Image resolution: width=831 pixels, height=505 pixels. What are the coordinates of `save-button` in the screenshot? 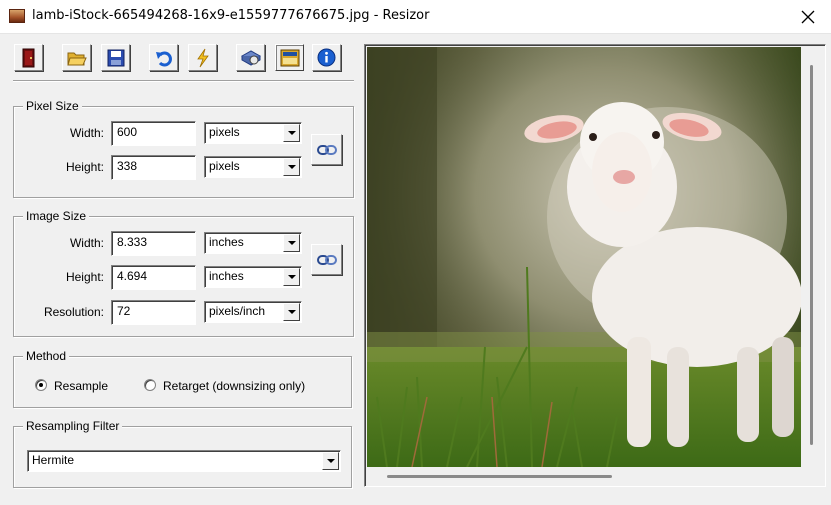 It's located at (115, 57).